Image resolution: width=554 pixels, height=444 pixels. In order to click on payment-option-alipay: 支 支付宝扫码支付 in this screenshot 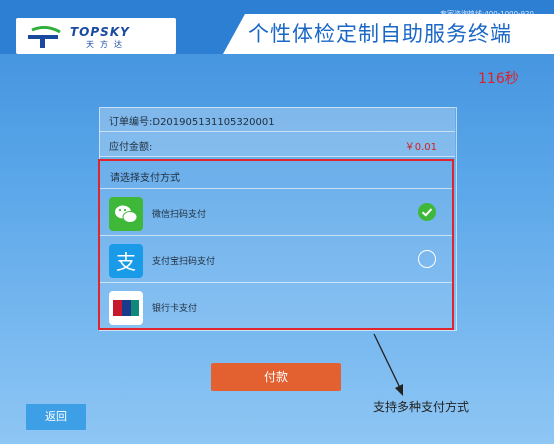, I will do `click(276, 258)`.